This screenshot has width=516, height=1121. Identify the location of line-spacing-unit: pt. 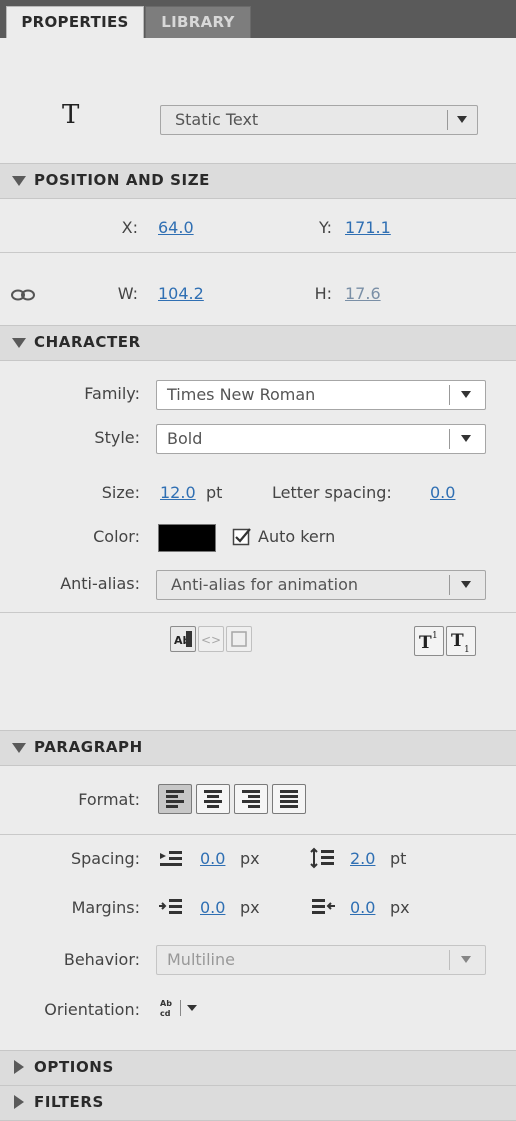
(398, 858).